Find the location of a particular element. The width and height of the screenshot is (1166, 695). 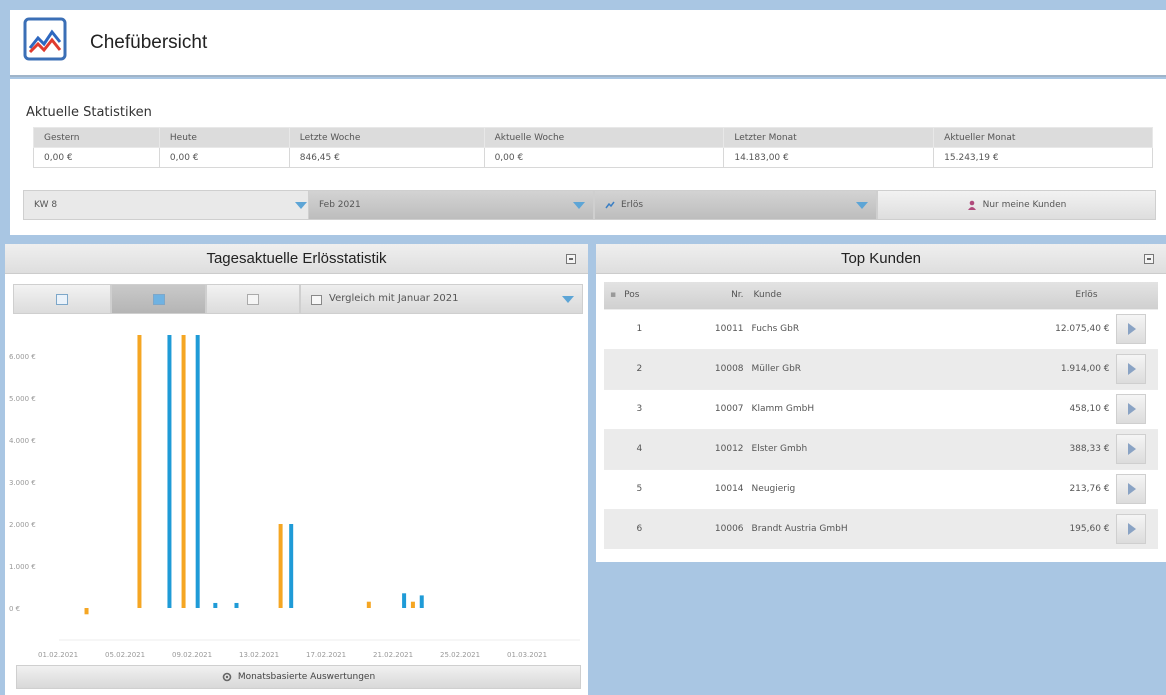

row-pos: 6 is located at coordinates (639, 528).